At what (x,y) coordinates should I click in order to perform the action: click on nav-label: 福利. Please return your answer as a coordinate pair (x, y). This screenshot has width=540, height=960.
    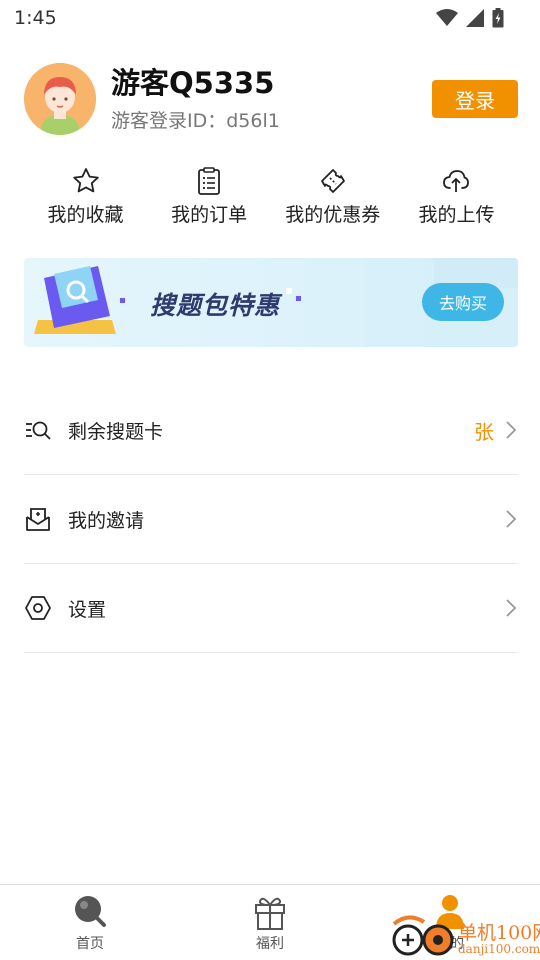
    Looking at the image, I should click on (270, 944).